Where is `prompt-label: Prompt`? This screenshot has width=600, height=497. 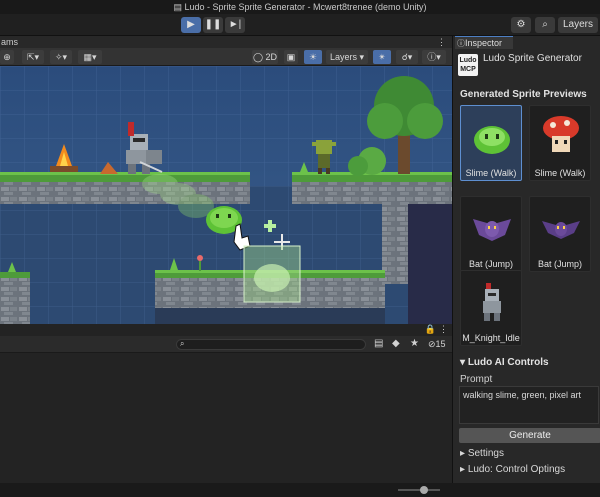
prompt-label: Prompt is located at coordinates (476, 379).